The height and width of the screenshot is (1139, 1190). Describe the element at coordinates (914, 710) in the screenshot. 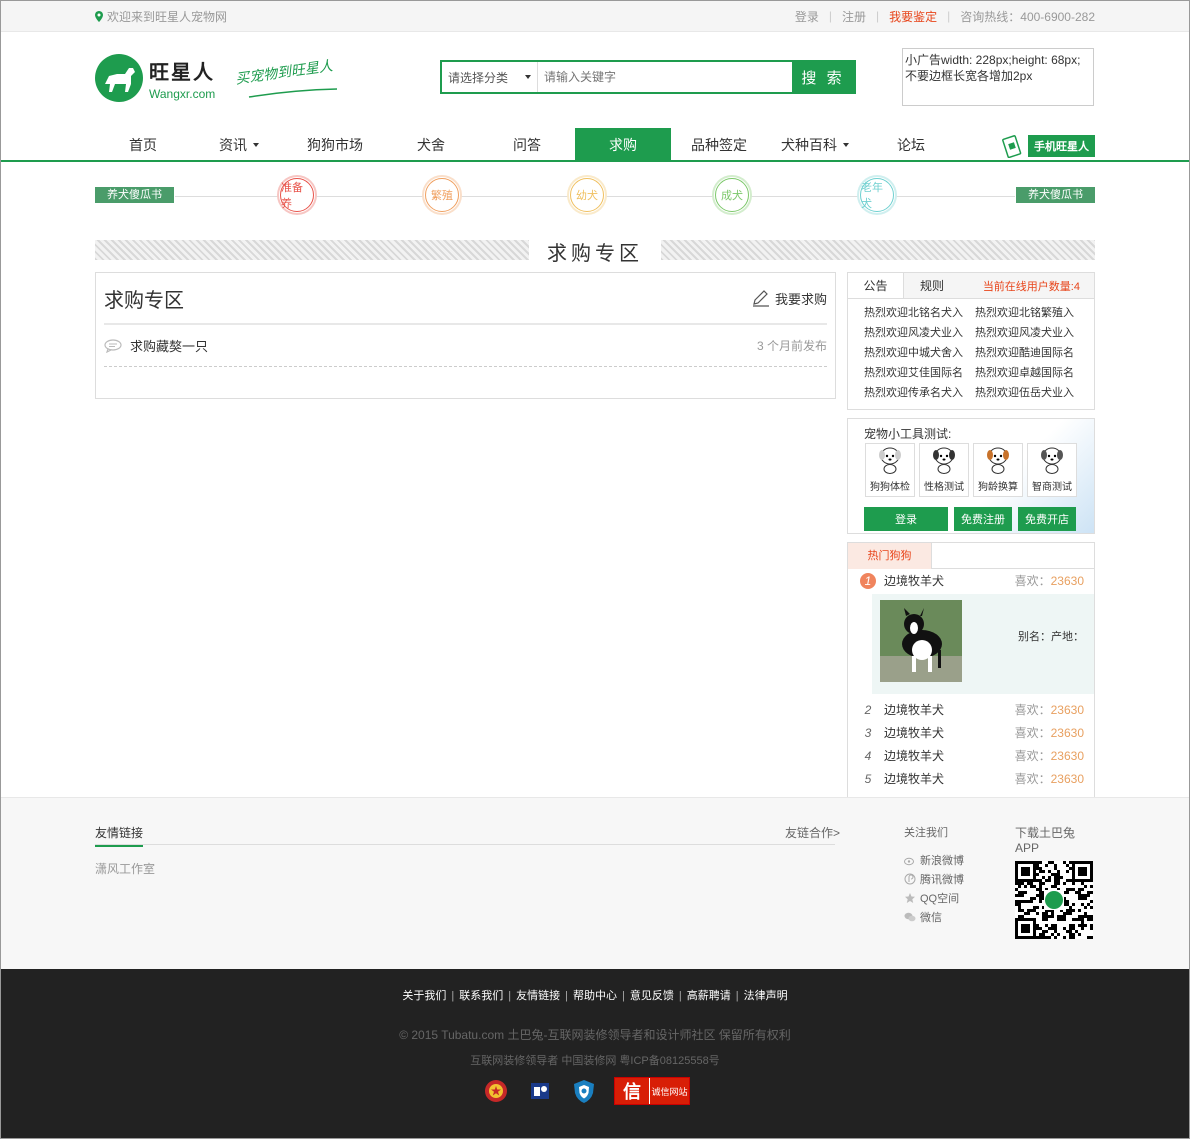

I see `dog-name: 边境牧羊犬` at that location.